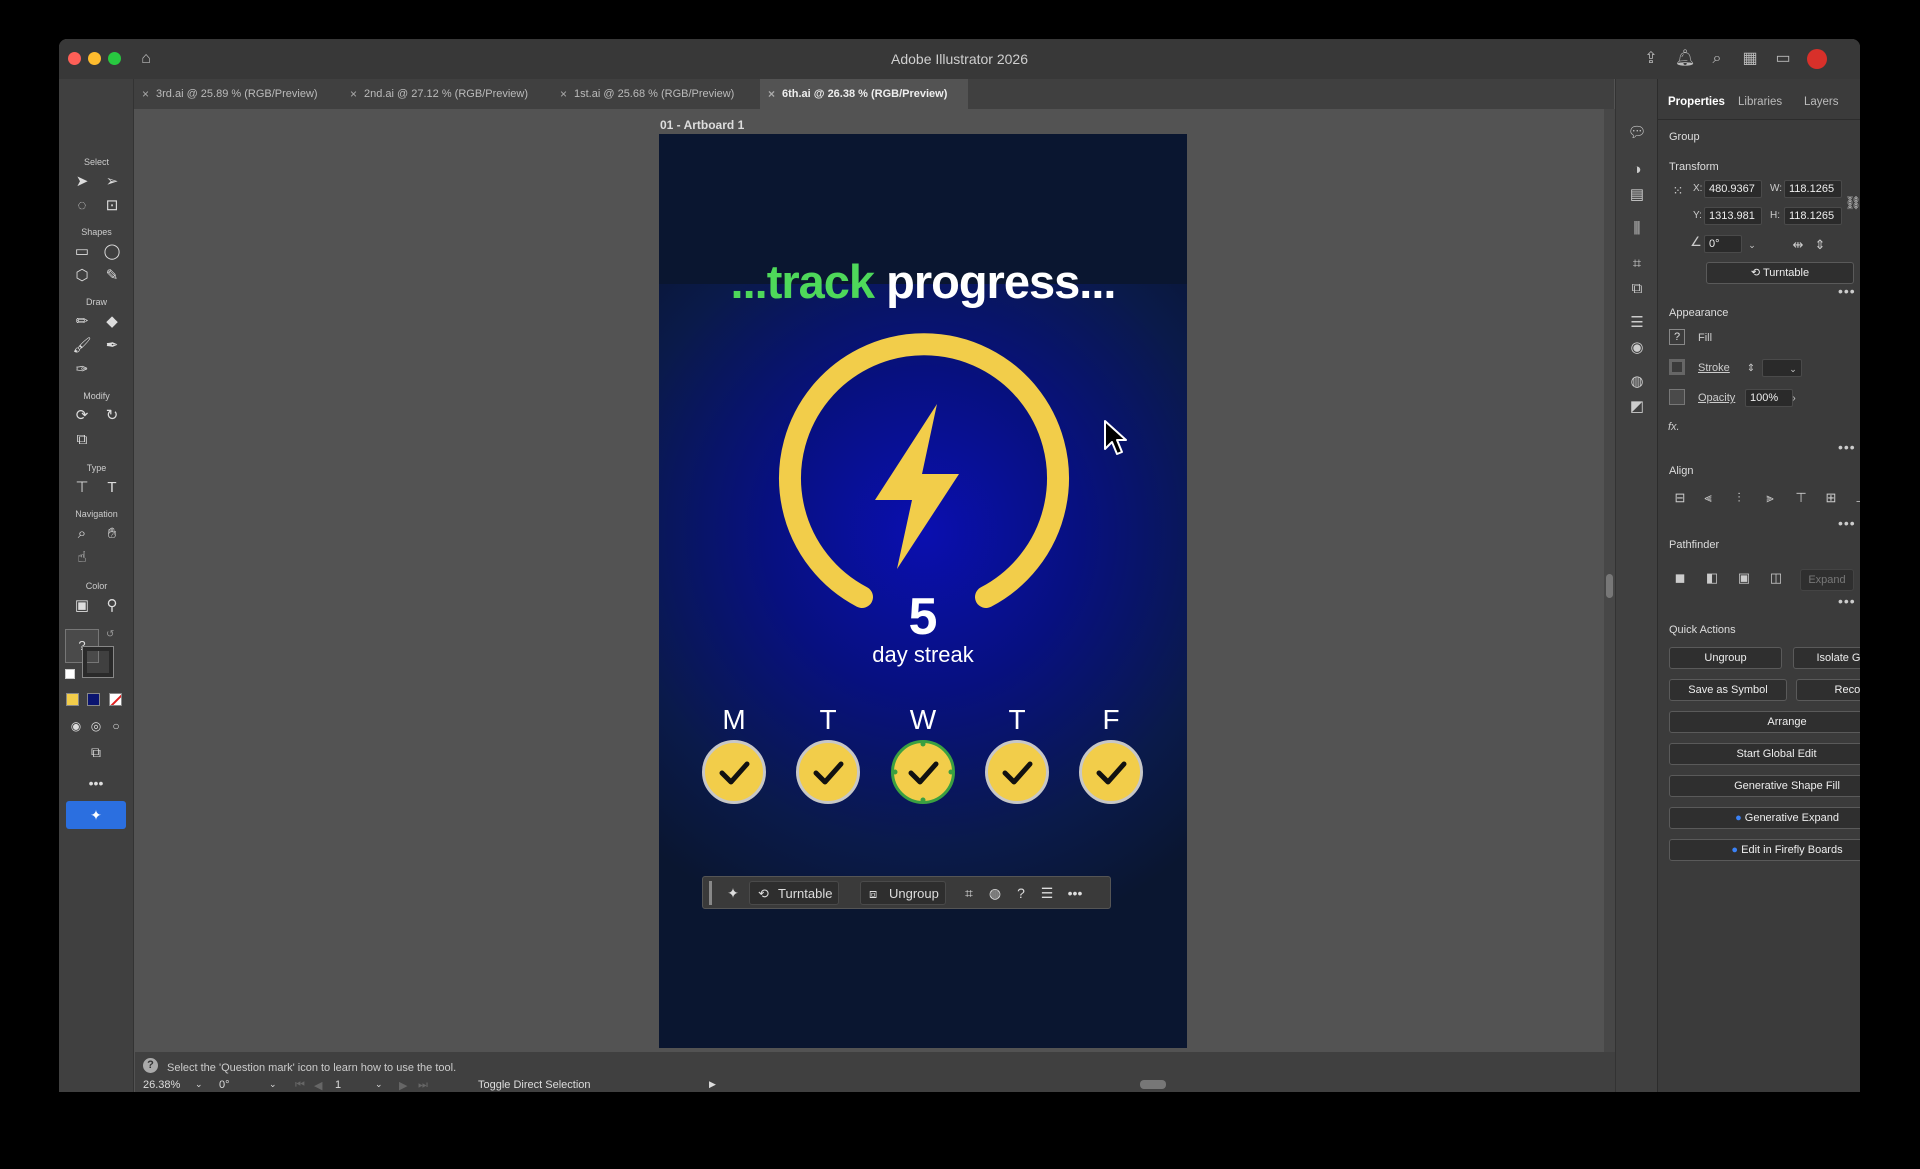  Describe the element at coordinates (115, 699) in the screenshot. I see `none-mode-swatch` at that location.